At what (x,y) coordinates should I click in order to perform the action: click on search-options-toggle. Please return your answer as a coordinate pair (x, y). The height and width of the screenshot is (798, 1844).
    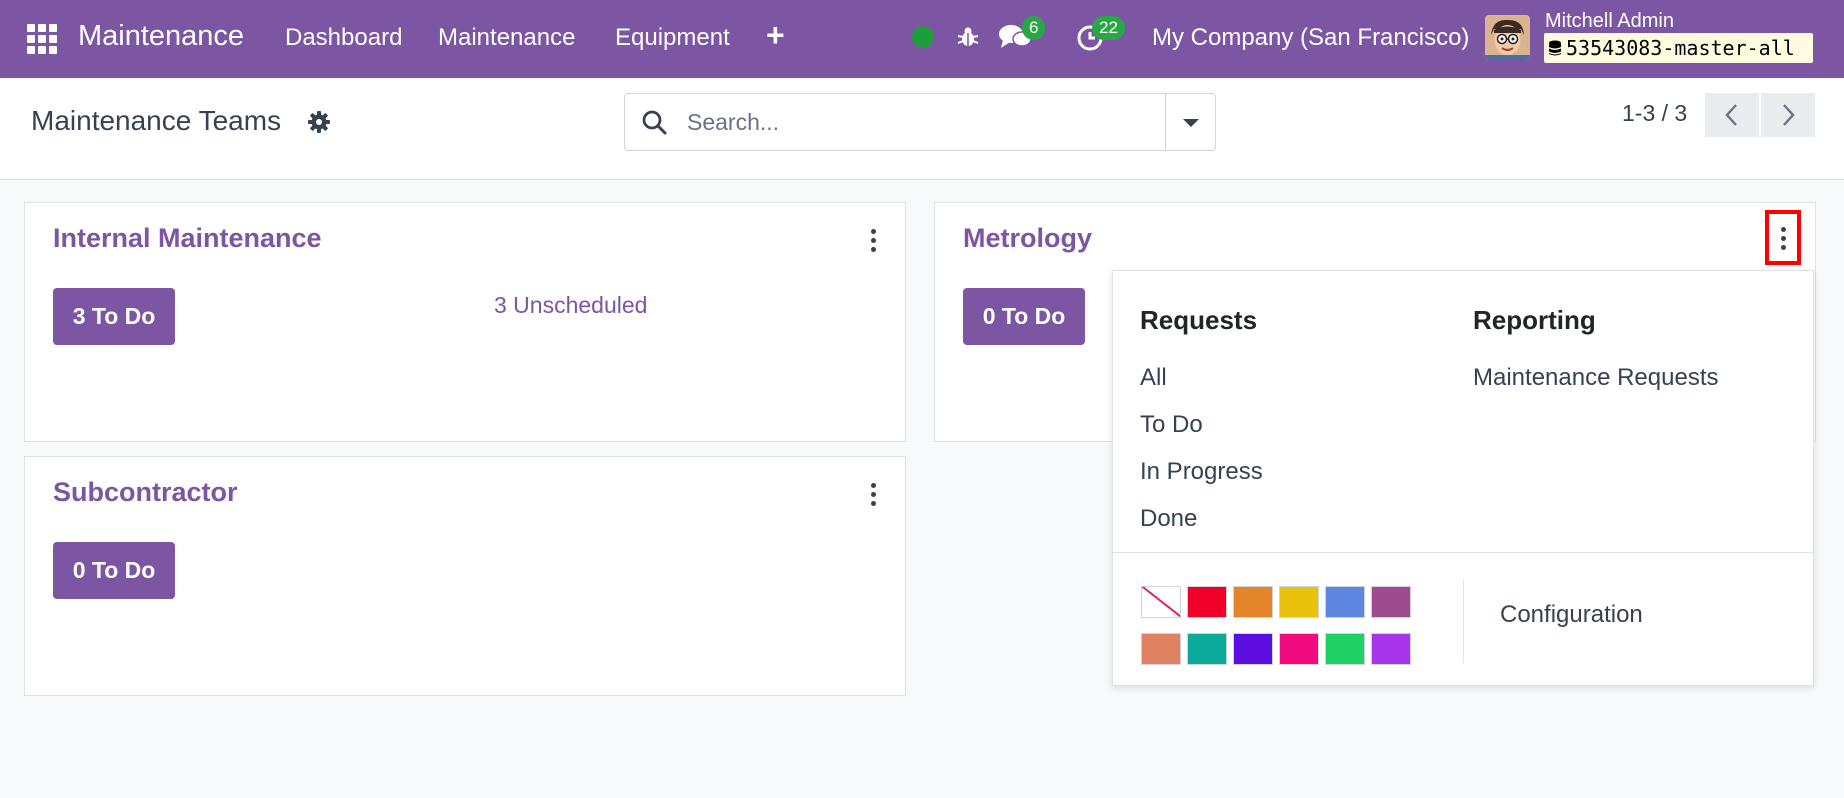
    Looking at the image, I should click on (1190, 122).